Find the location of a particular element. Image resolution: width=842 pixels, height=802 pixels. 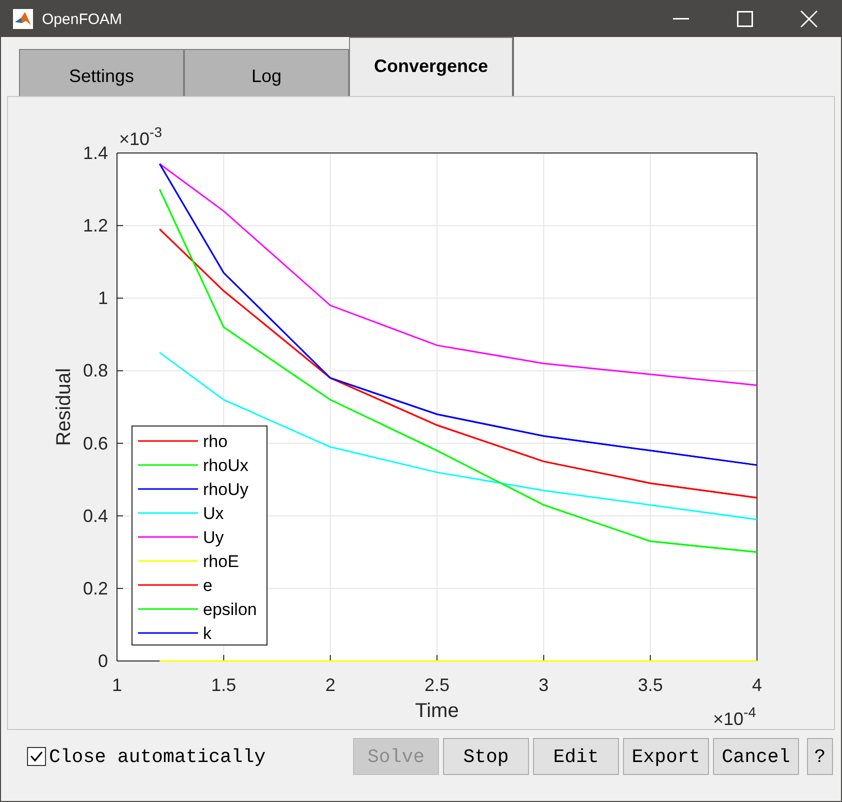

axis-title: Residual is located at coordinates (64, 407).